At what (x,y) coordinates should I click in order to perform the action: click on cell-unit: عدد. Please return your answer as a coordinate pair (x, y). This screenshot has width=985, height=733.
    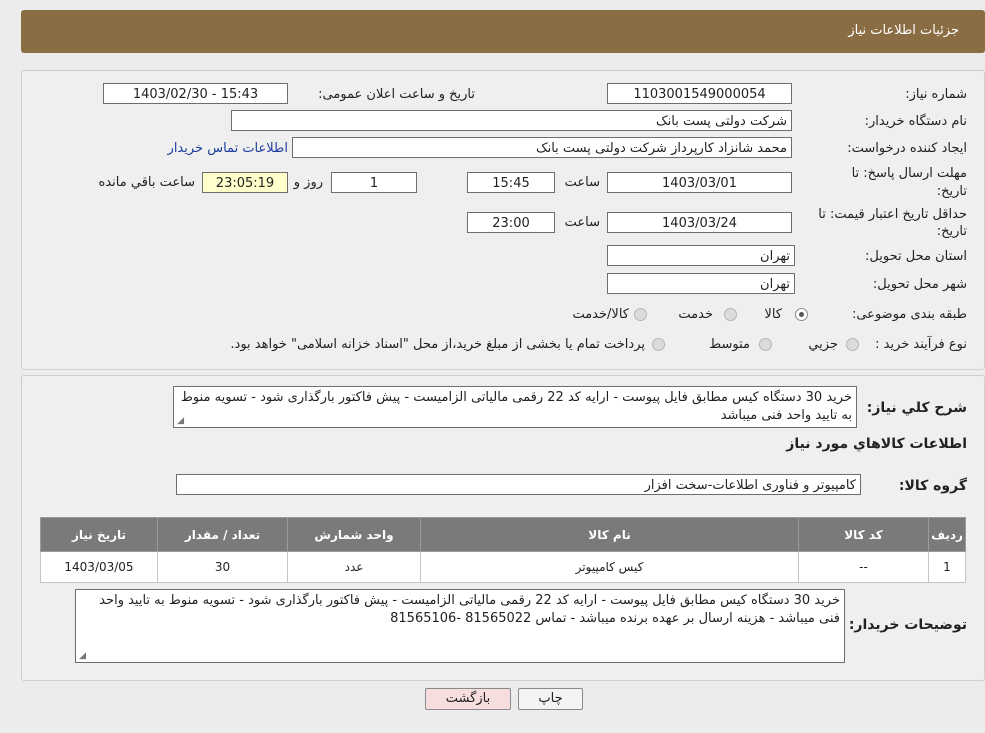
    Looking at the image, I should click on (354, 567).